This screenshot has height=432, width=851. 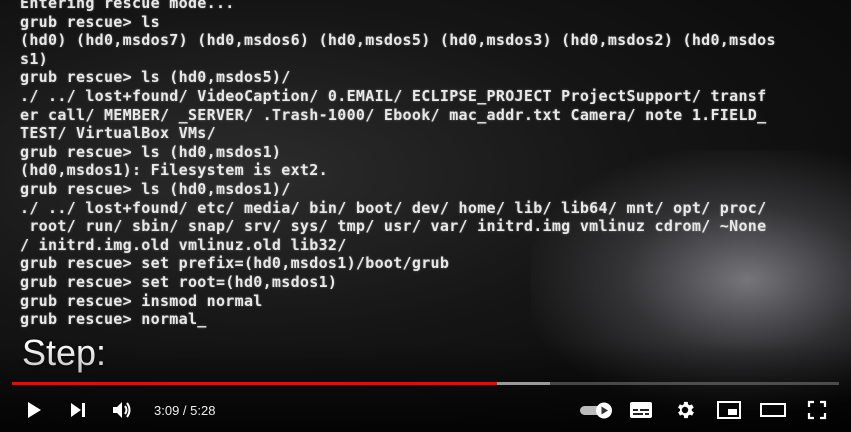 I want to click on subtitles-button, so click(x=641, y=410).